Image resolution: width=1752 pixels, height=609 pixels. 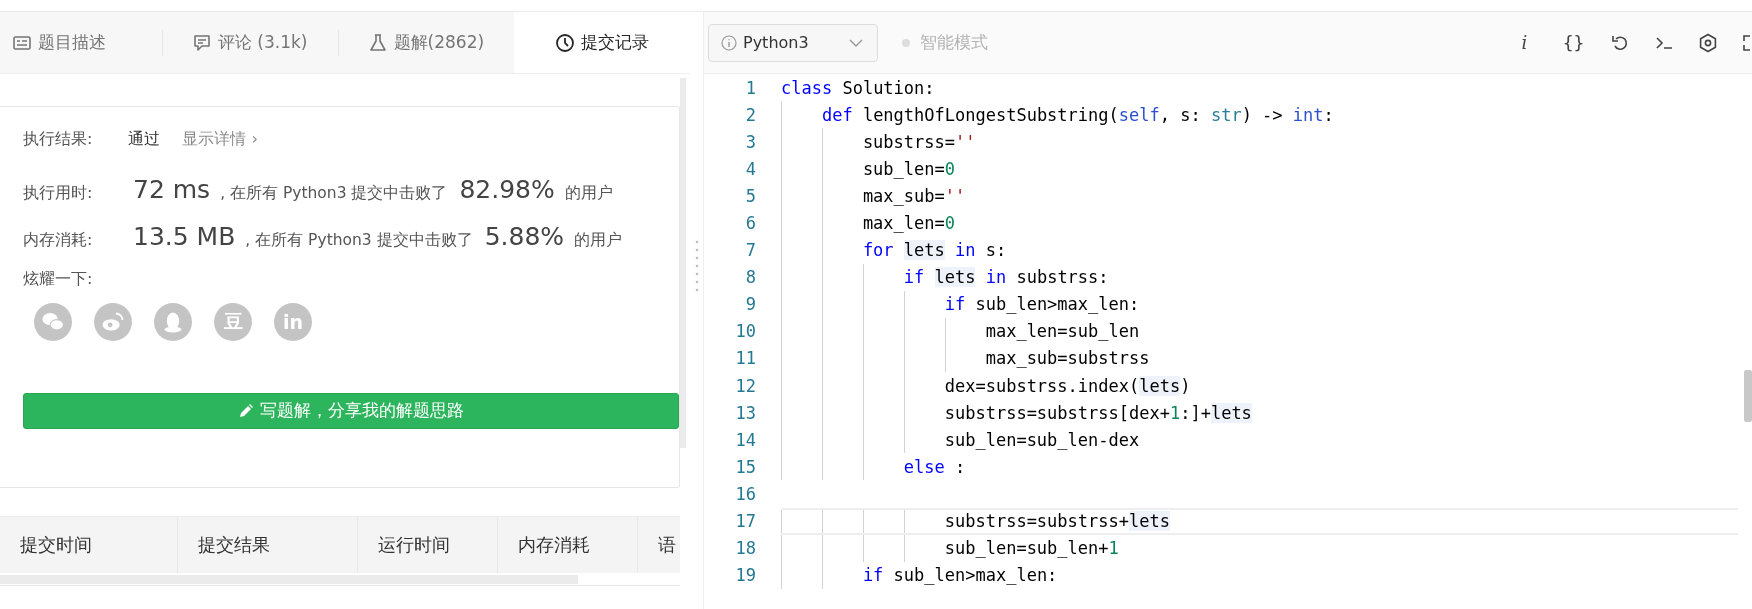 I want to click on stat-value: 13.5 MB, so click(x=184, y=236).